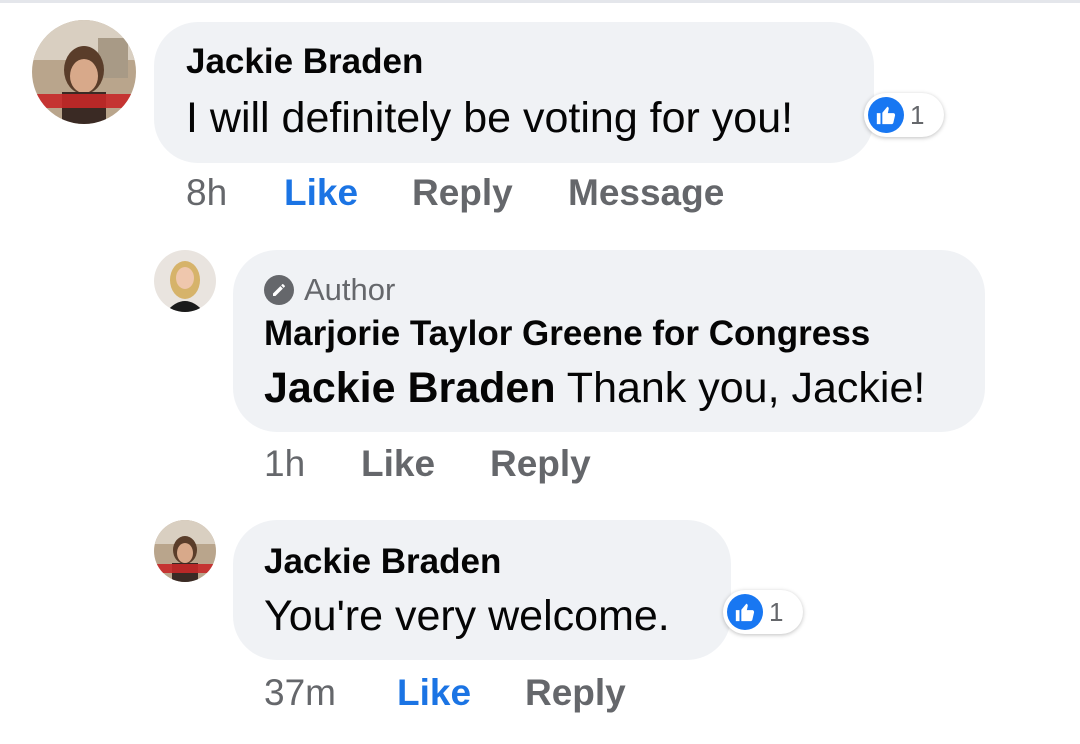  I want to click on author-badge: Author, so click(329, 290).